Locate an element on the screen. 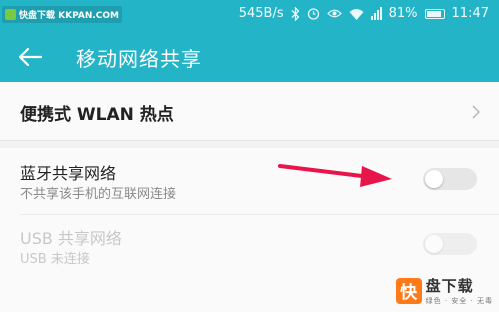 The width and height of the screenshot is (499, 312). signal-icon is located at coordinates (376, 13).